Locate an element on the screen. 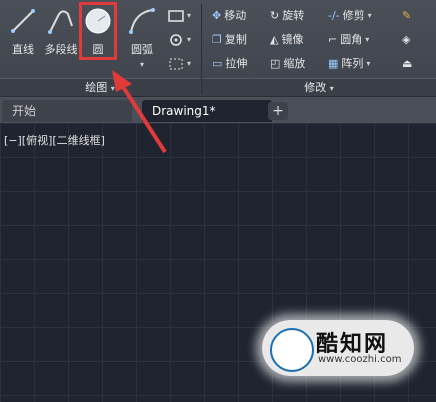  watermark-url: www.coozhi.com is located at coordinates (360, 359).